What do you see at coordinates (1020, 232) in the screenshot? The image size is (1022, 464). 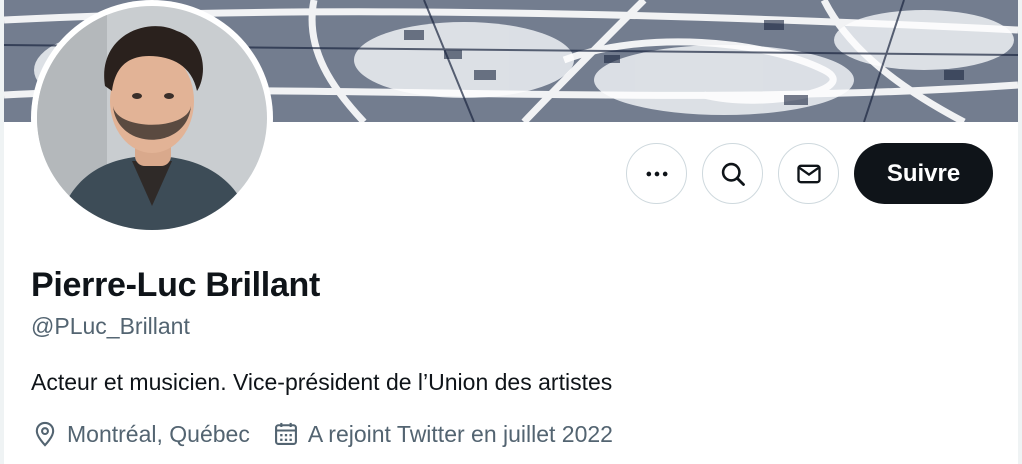 I see `right-border` at bounding box center [1020, 232].